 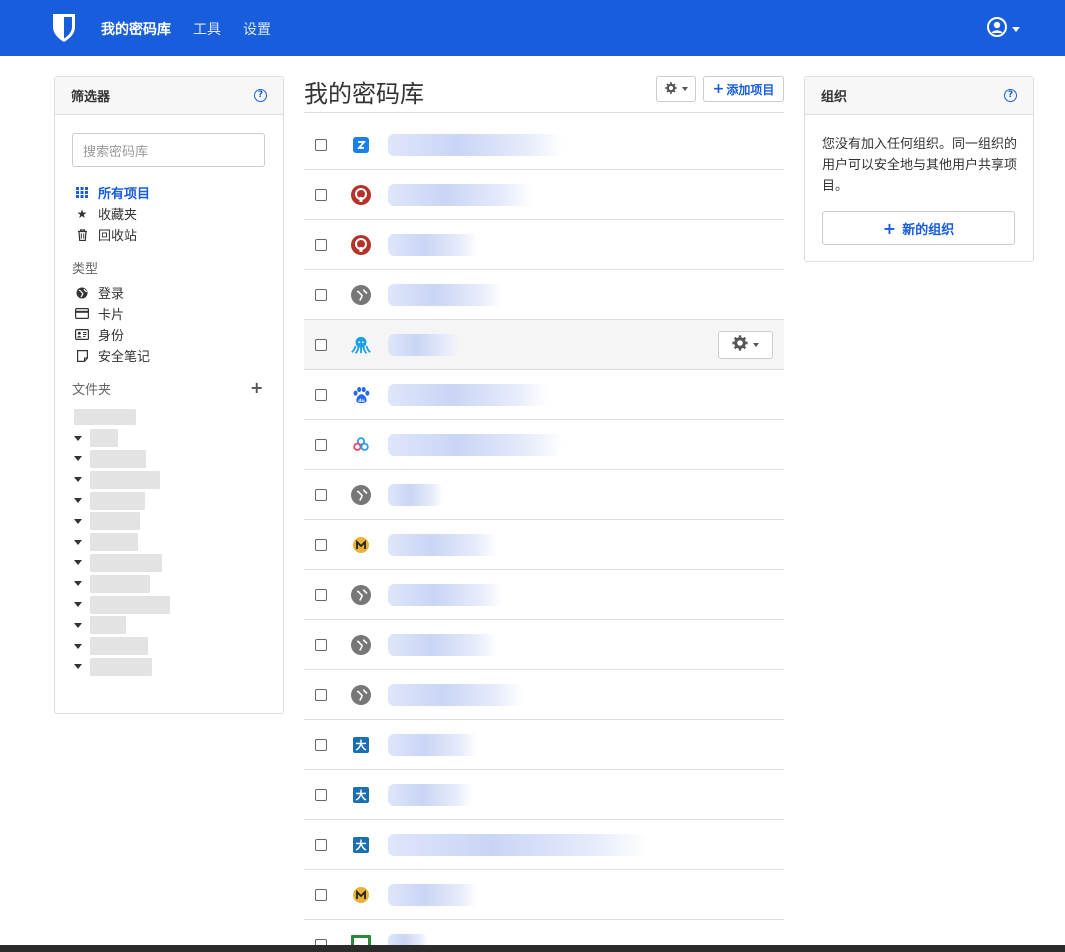 I want to click on user-circle-icon, so click(x=997, y=29).